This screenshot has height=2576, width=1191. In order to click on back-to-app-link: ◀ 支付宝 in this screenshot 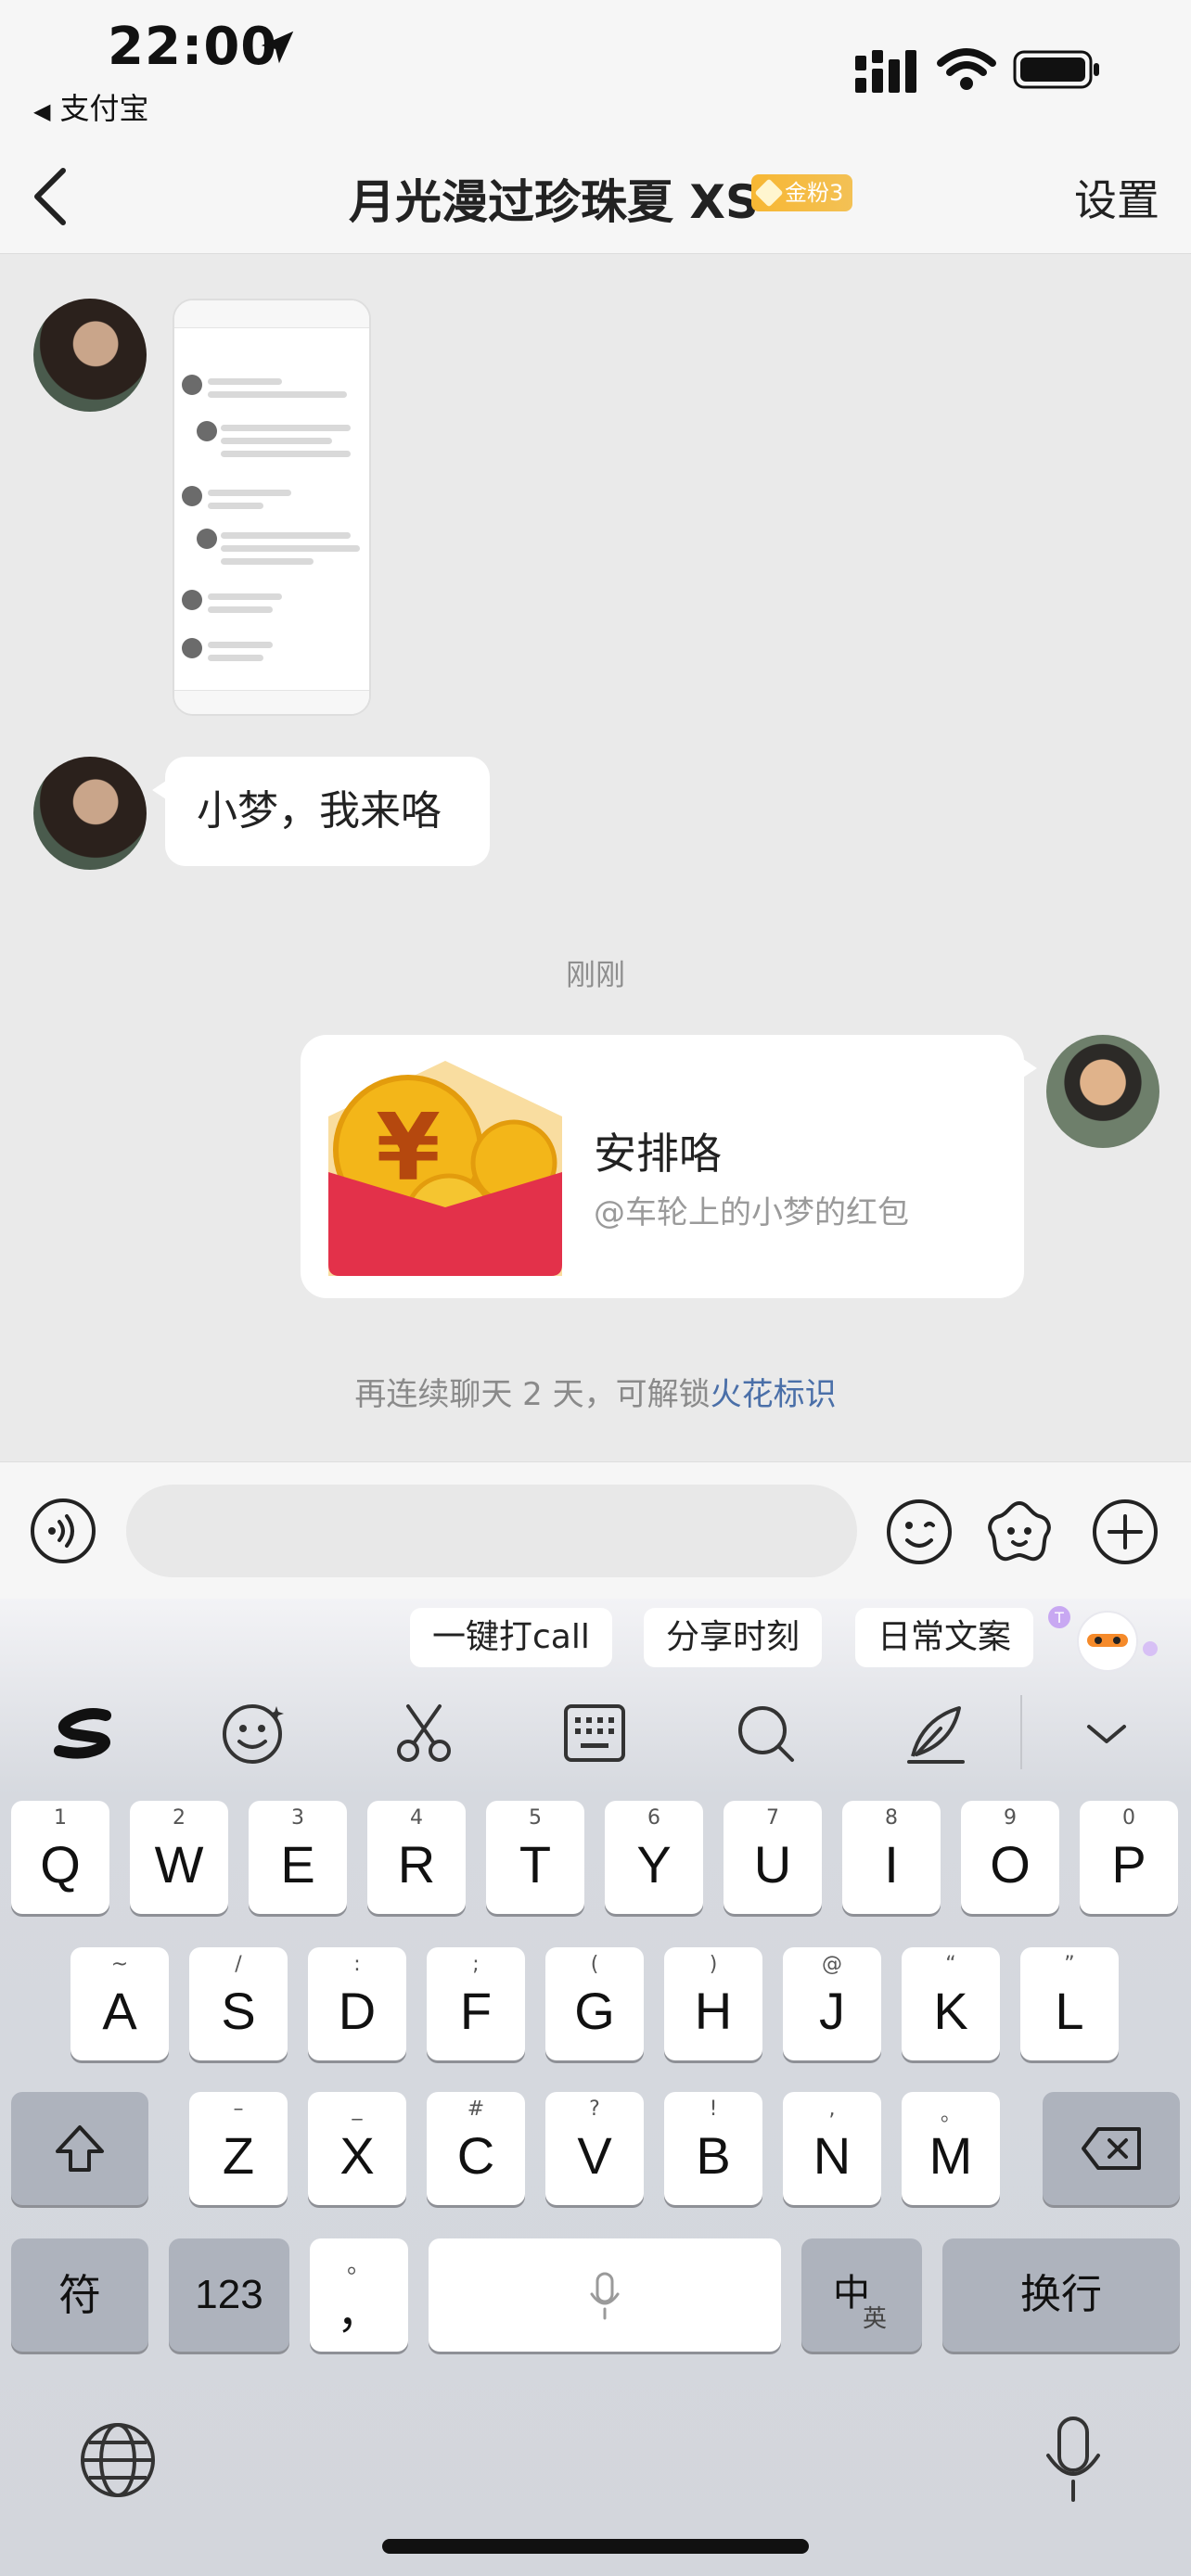, I will do `click(90, 107)`.